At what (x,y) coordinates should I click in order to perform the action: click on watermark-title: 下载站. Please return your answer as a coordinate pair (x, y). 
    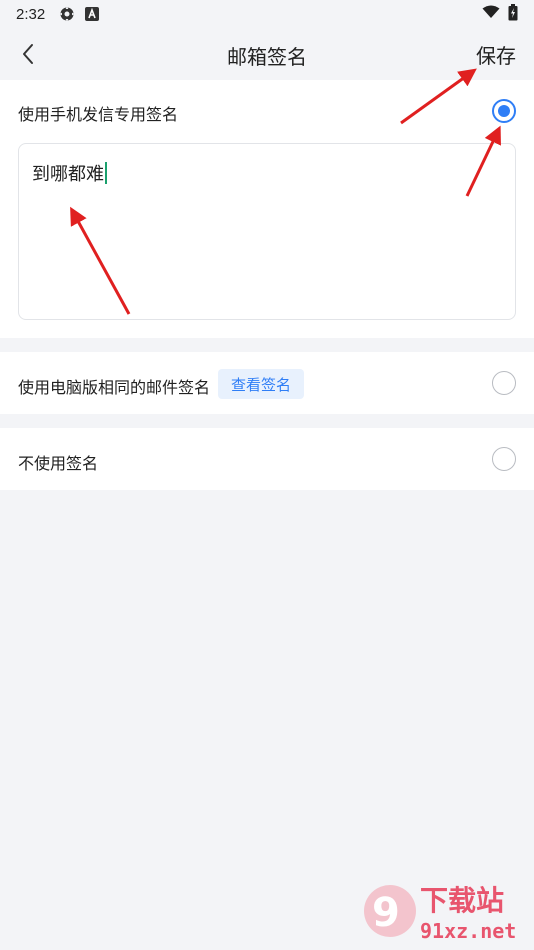
    Looking at the image, I should click on (462, 900).